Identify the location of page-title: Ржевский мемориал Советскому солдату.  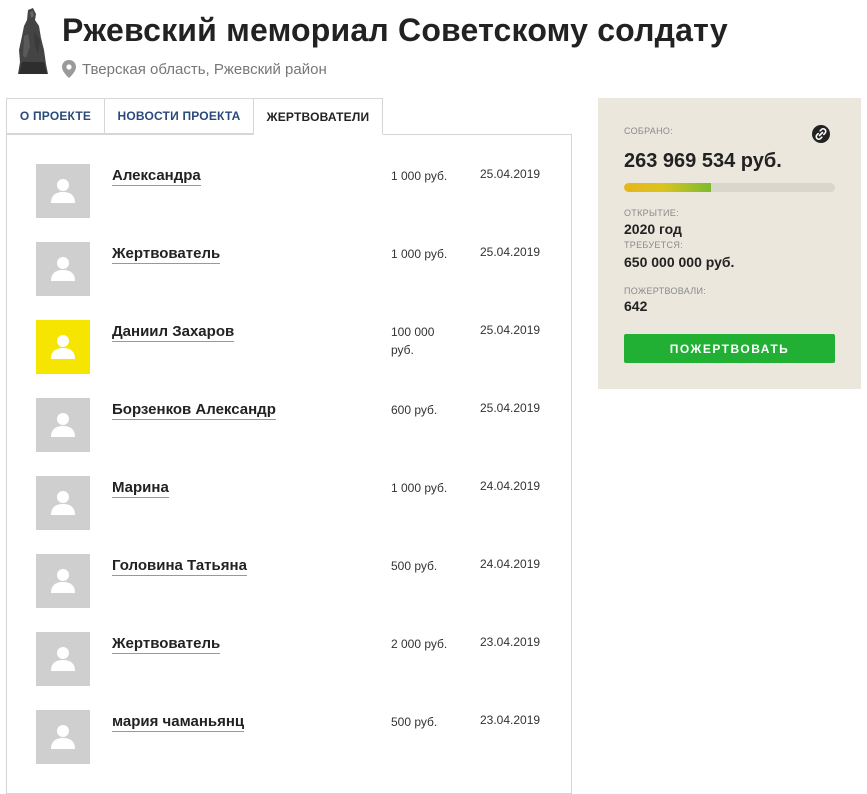
(395, 30).